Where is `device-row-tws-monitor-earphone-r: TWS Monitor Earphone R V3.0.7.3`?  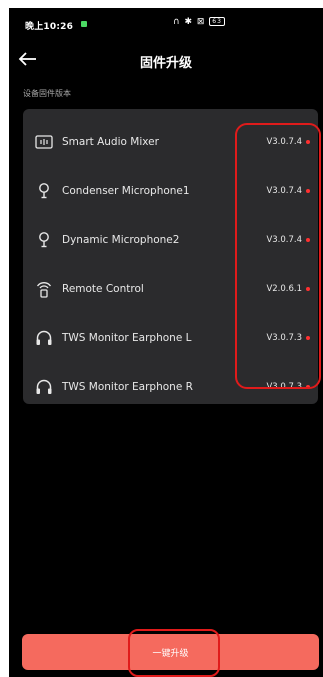 device-row-tws-monitor-earphone-r: TWS Monitor Earphone R V3.0.7.3 is located at coordinates (170, 386).